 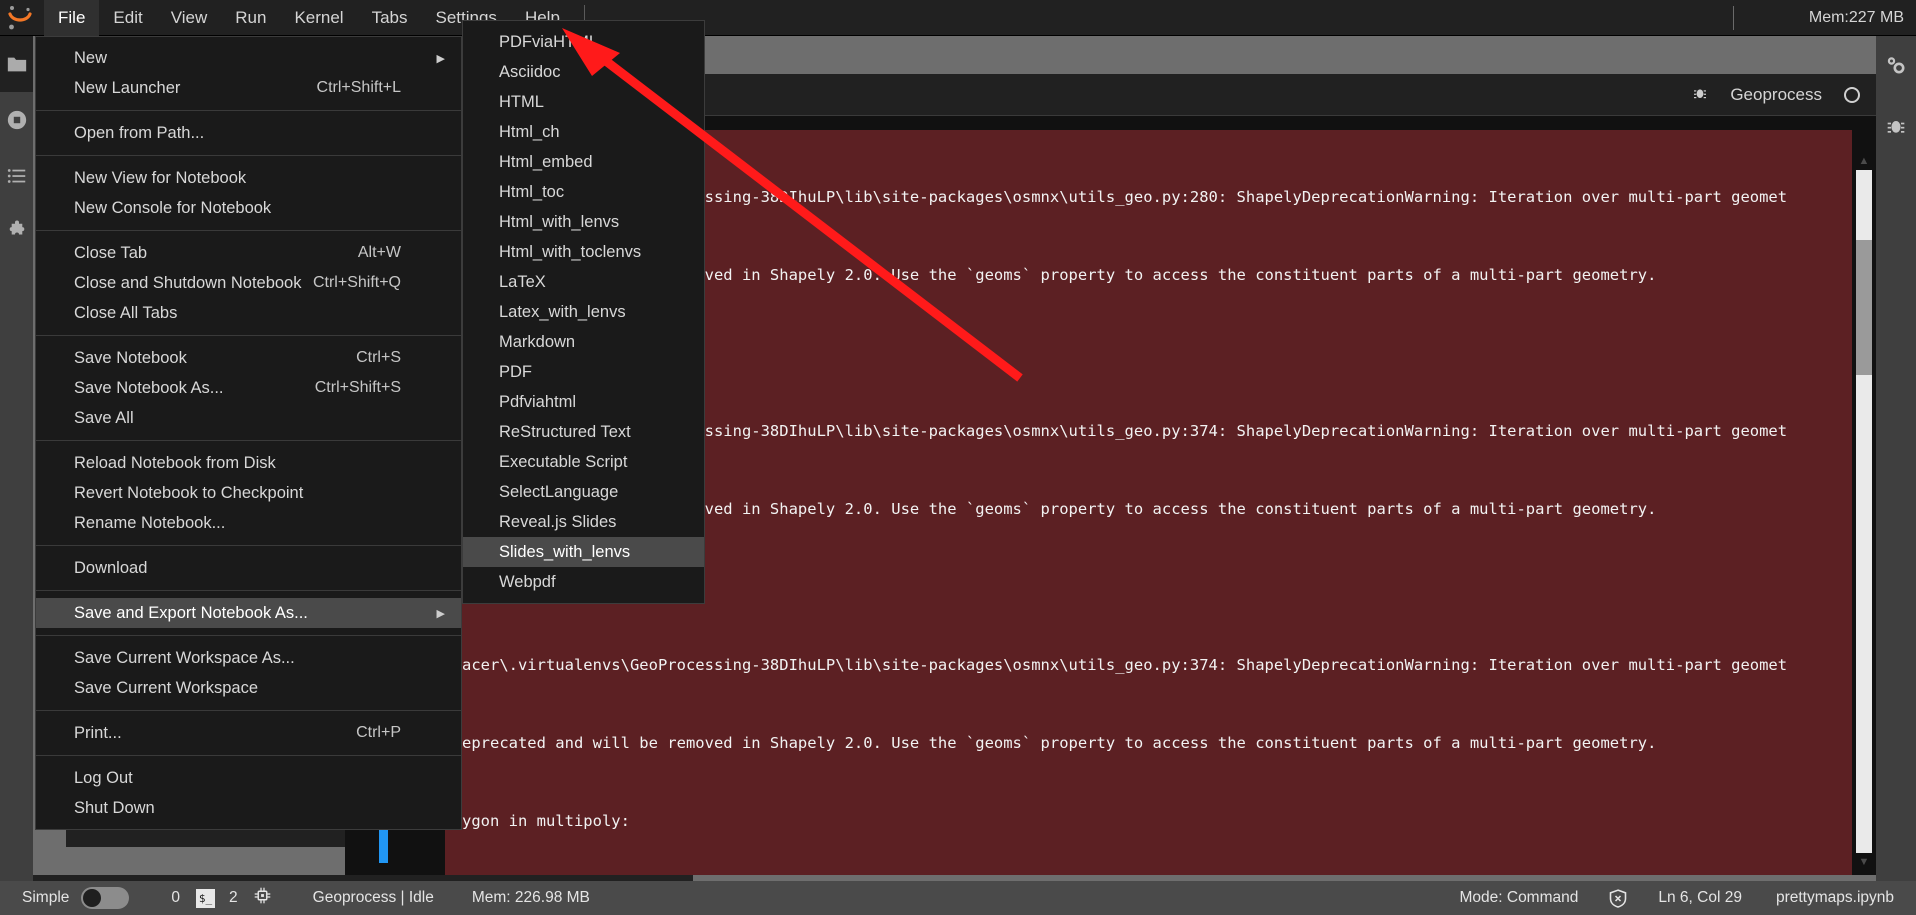 I want to click on menu-item-revert-notebook-to-checkpoint: Revert Notebook to Checkpoint, so click(x=248, y=493).